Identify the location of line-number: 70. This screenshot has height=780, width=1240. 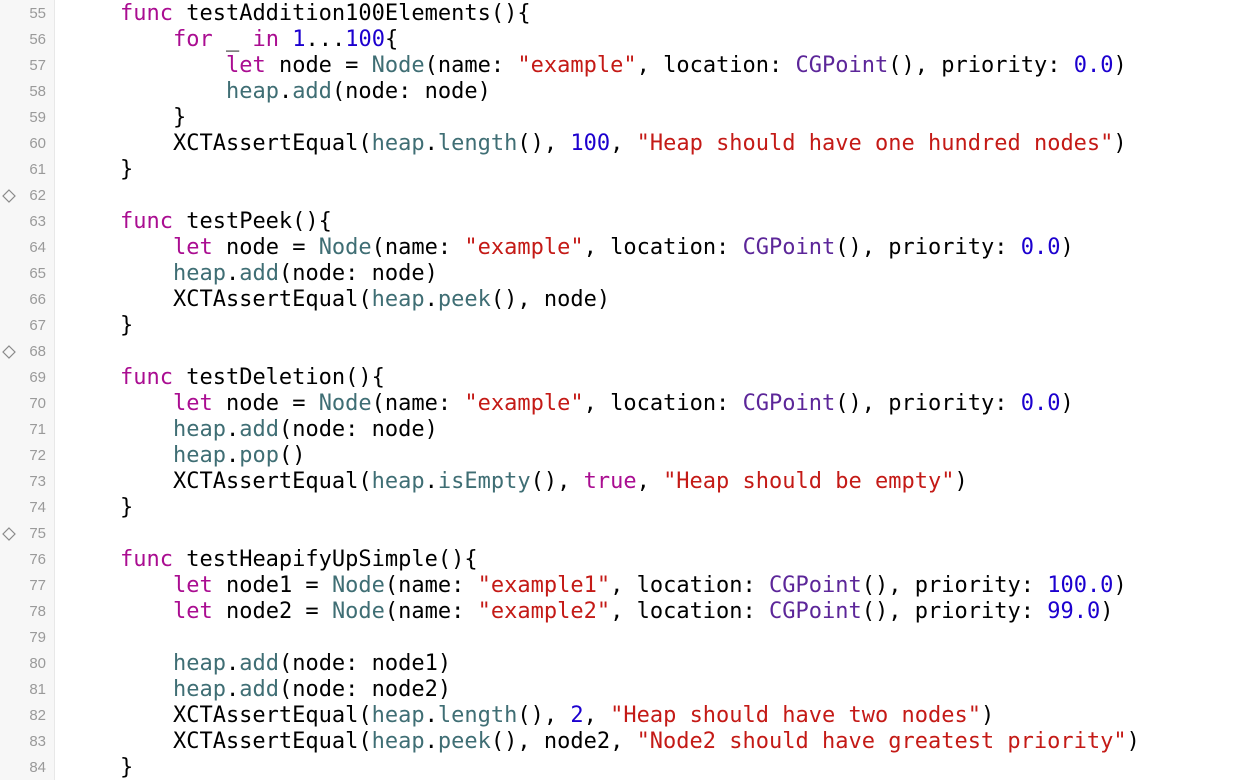
(37, 403).